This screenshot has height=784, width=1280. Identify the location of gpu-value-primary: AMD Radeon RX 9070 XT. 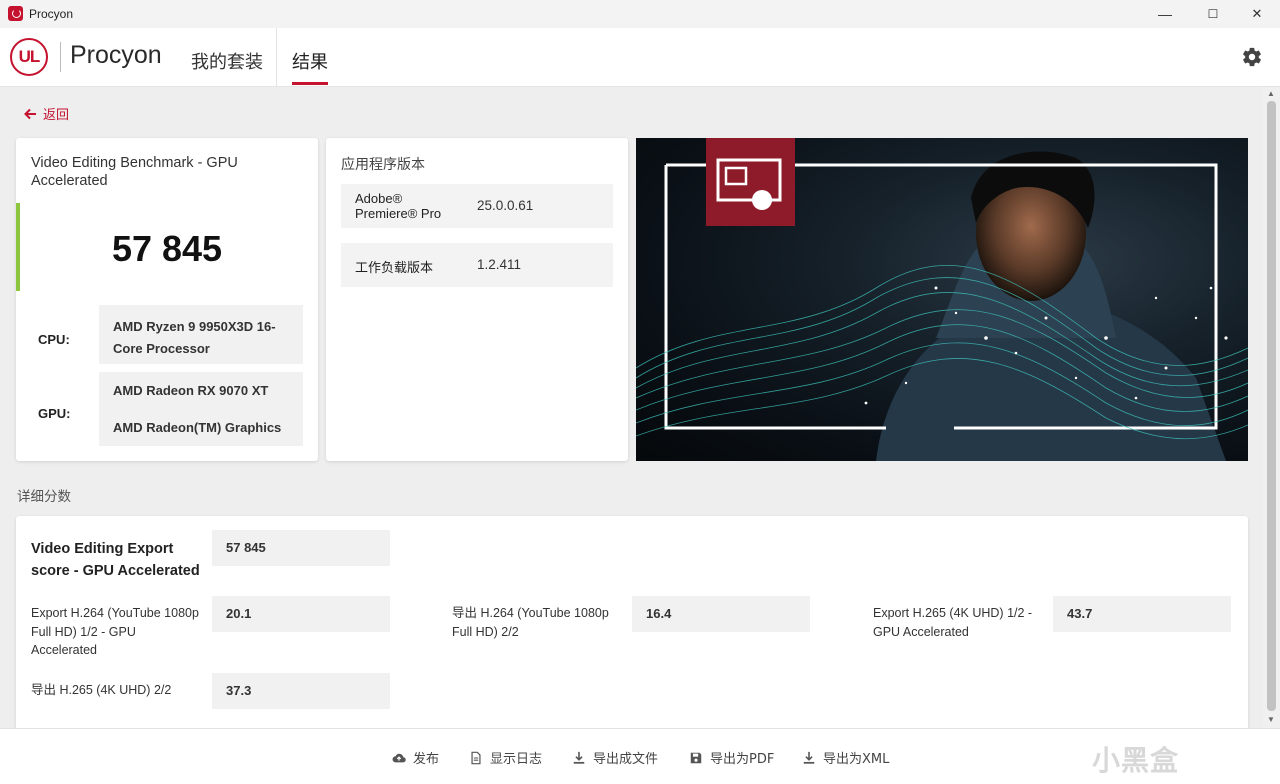
(191, 390).